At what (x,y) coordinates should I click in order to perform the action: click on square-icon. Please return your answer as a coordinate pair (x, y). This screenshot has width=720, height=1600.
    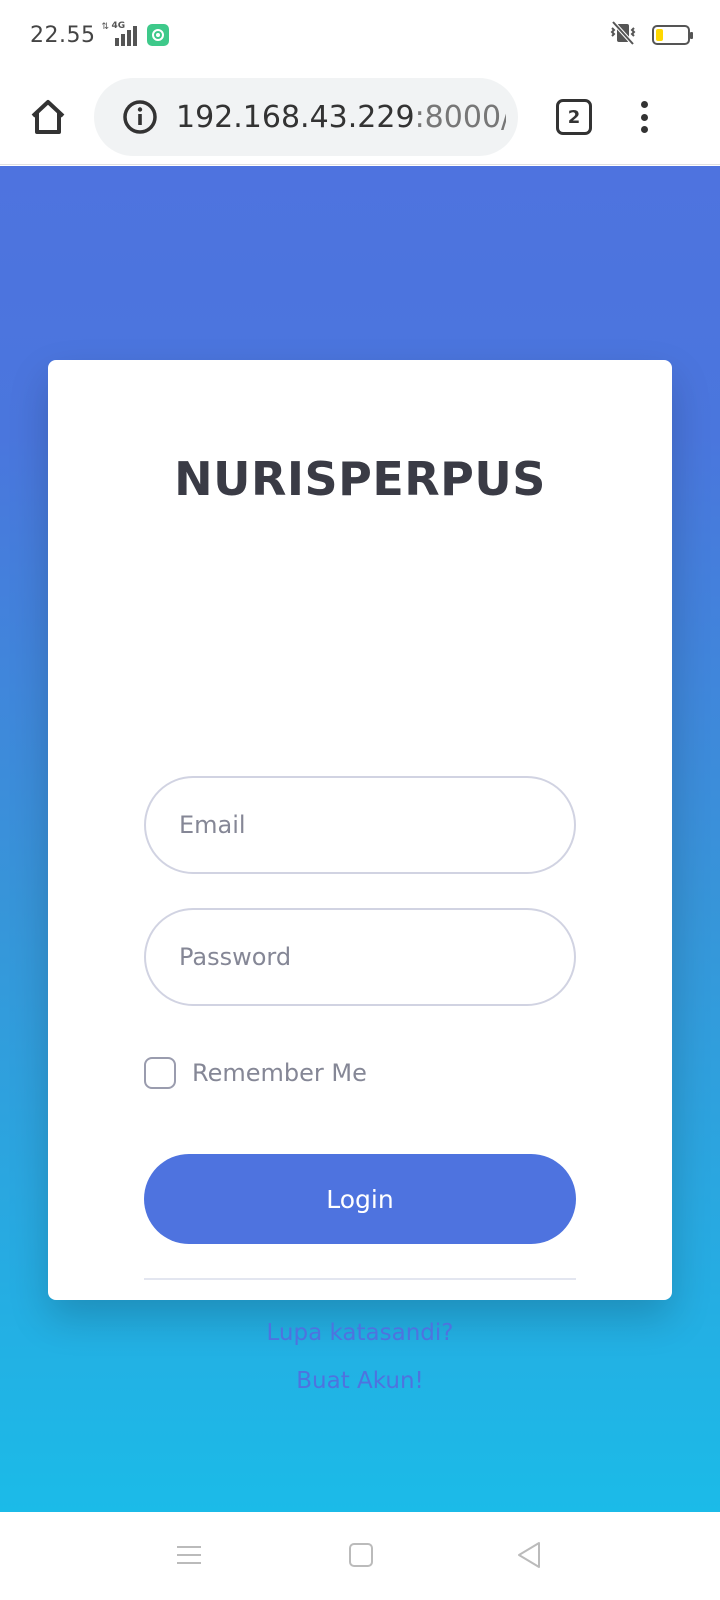
    Looking at the image, I should click on (361, 1555).